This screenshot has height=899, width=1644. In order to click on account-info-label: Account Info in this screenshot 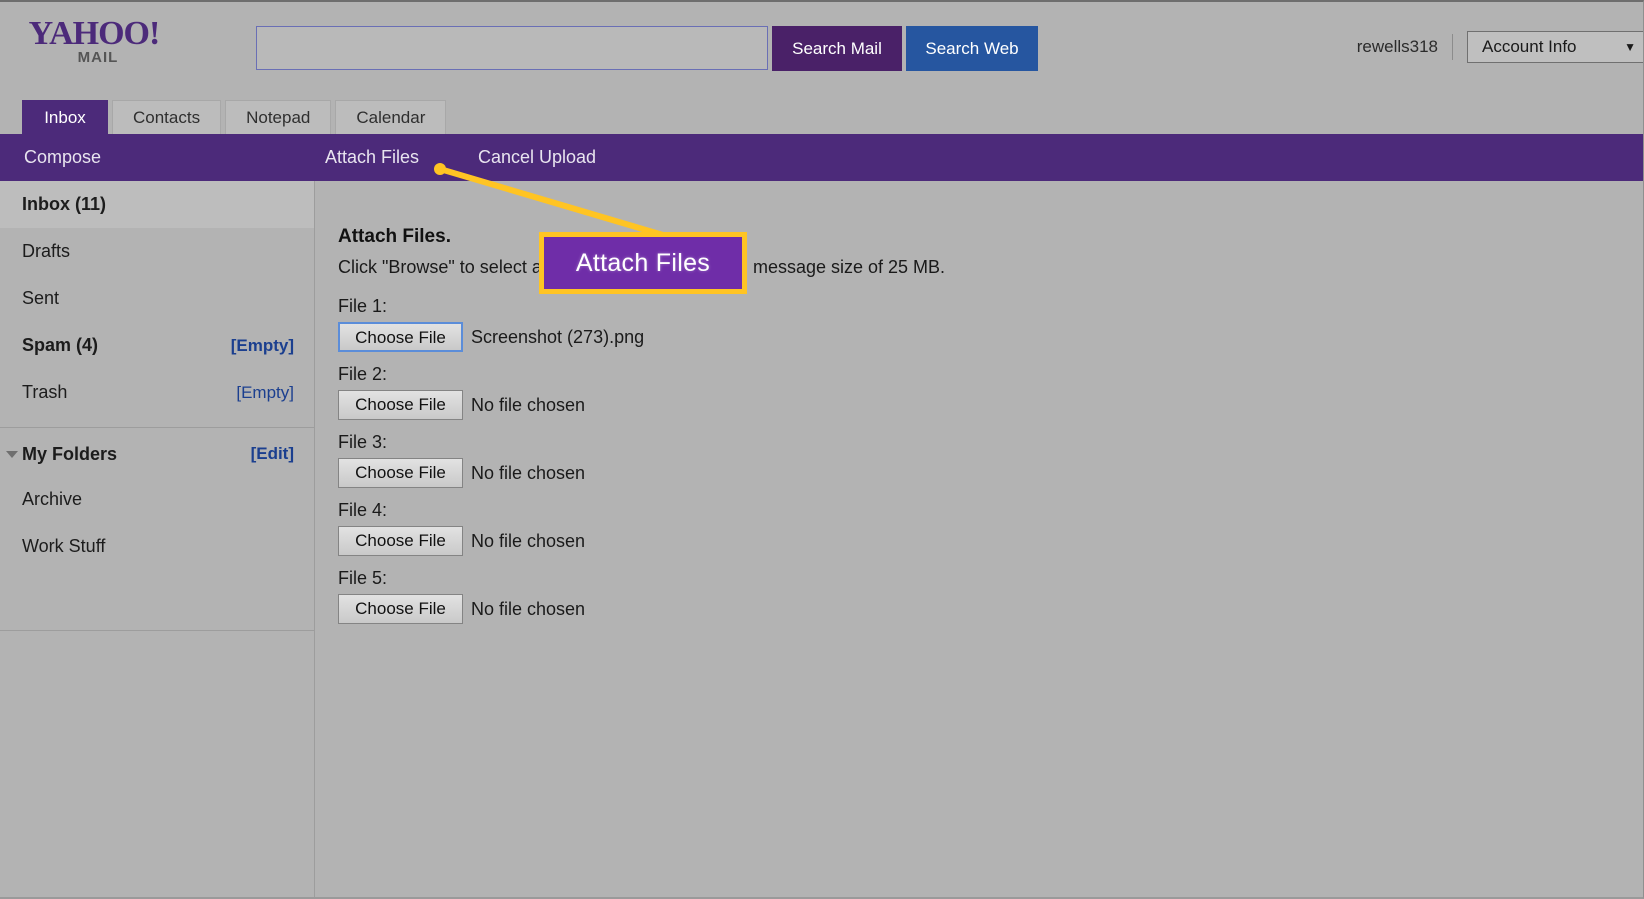, I will do `click(1529, 46)`.